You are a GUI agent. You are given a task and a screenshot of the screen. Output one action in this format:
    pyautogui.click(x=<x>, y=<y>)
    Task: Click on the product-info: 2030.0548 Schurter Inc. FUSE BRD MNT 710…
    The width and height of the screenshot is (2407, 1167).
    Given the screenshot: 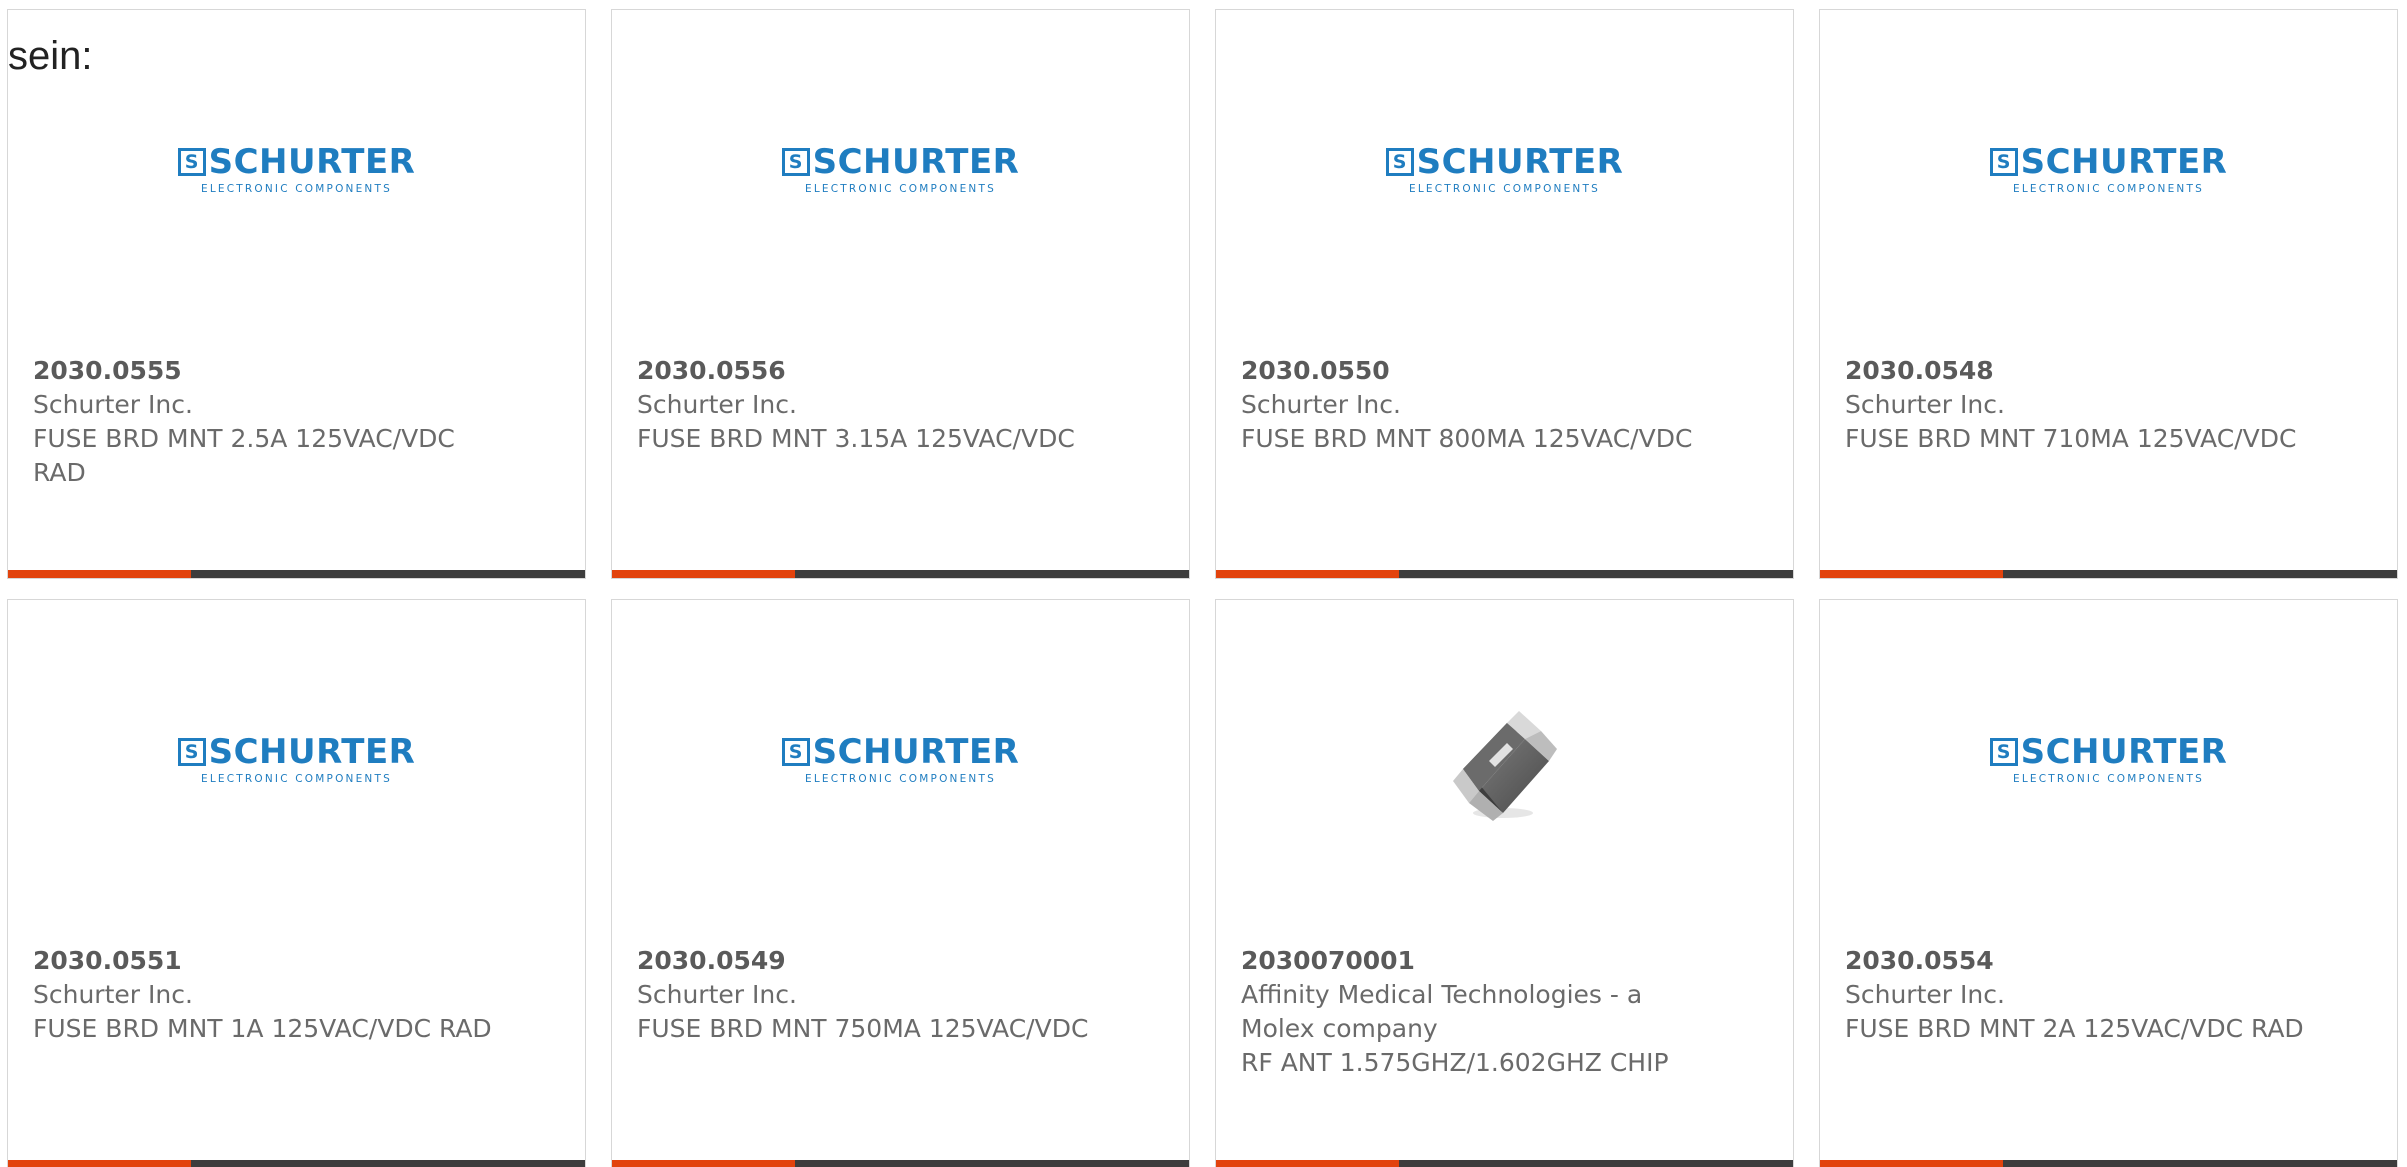 What is the action you would take?
    pyautogui.click(x=2080, y=405)
    